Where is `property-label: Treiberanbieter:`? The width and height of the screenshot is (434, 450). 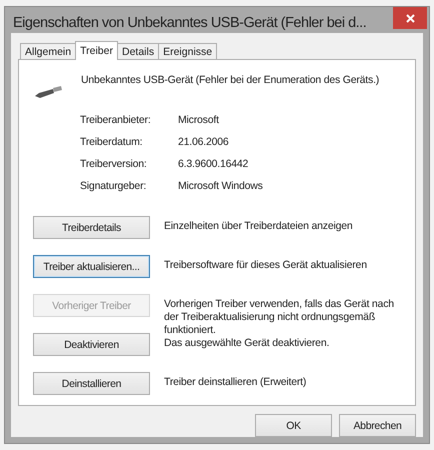
property-label: Treiberanbieter: is located at coordinates (116, 120).